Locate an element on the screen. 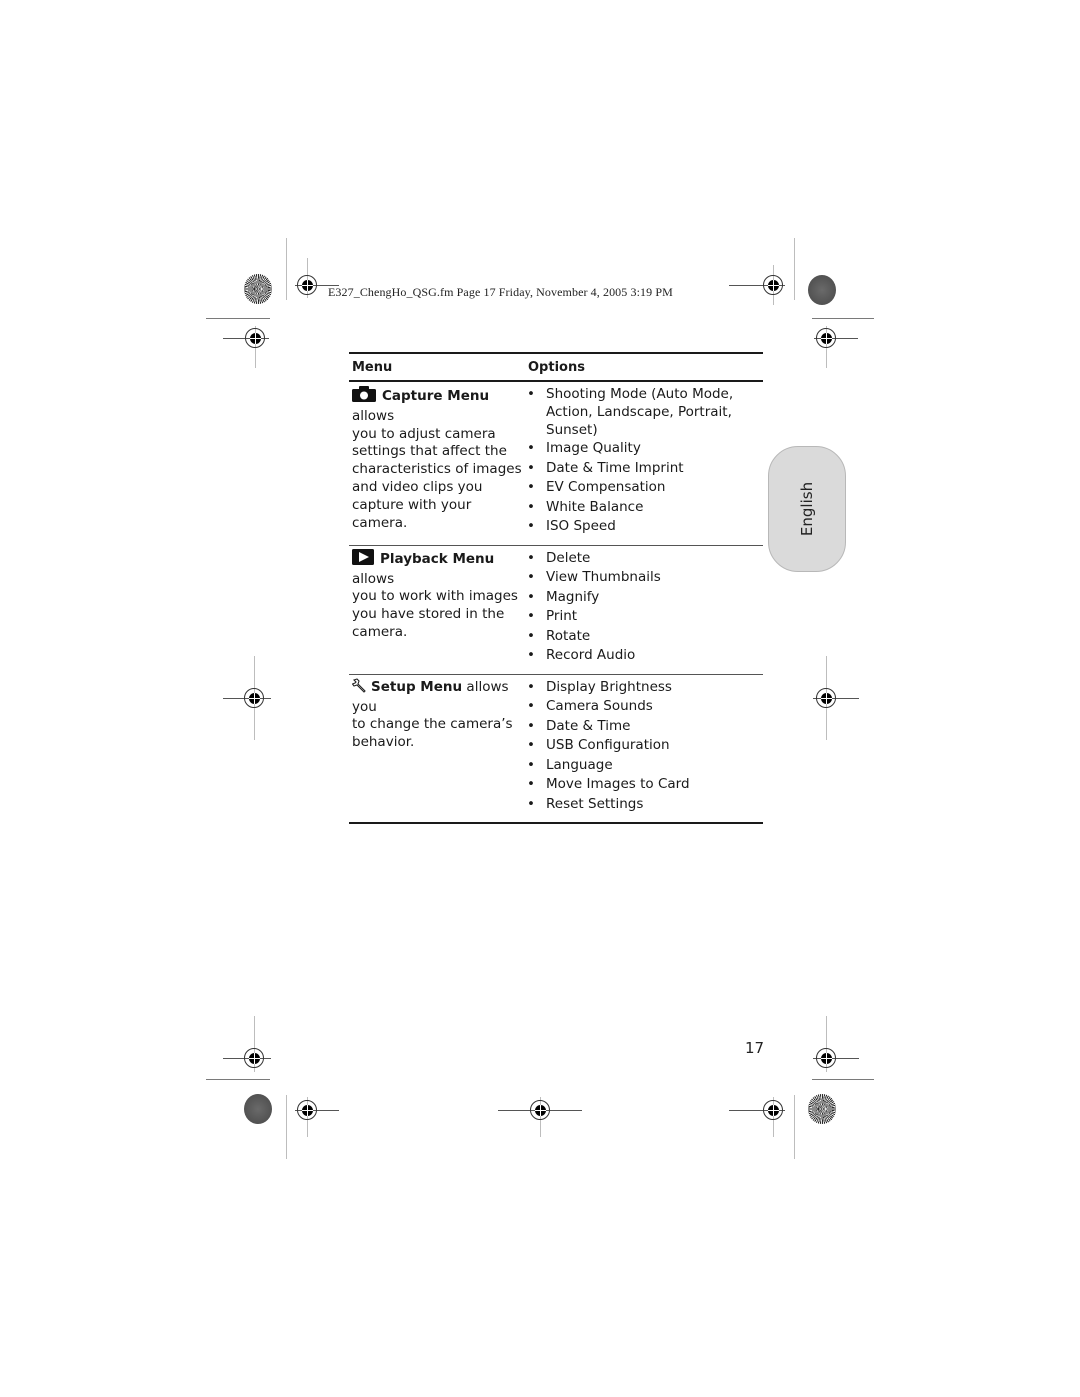  playback-icon is located at coordinates (363, 559).